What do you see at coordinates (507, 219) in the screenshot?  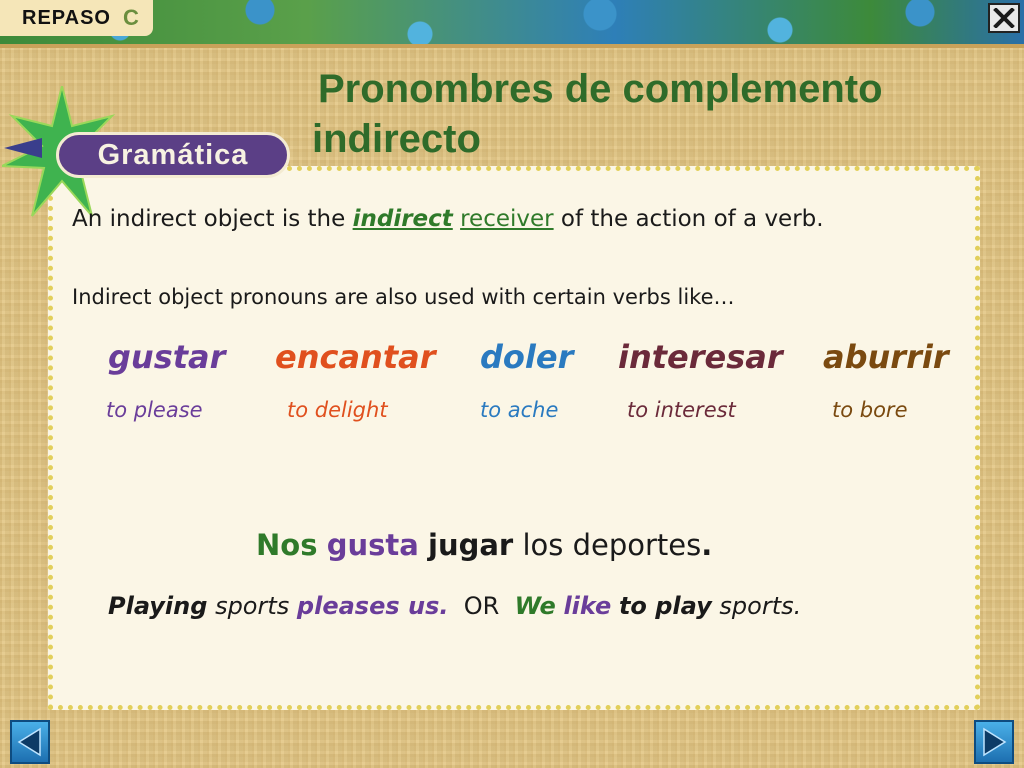 I see `definition-highlight-receiver: receiver` at bounding box center [507, 219].